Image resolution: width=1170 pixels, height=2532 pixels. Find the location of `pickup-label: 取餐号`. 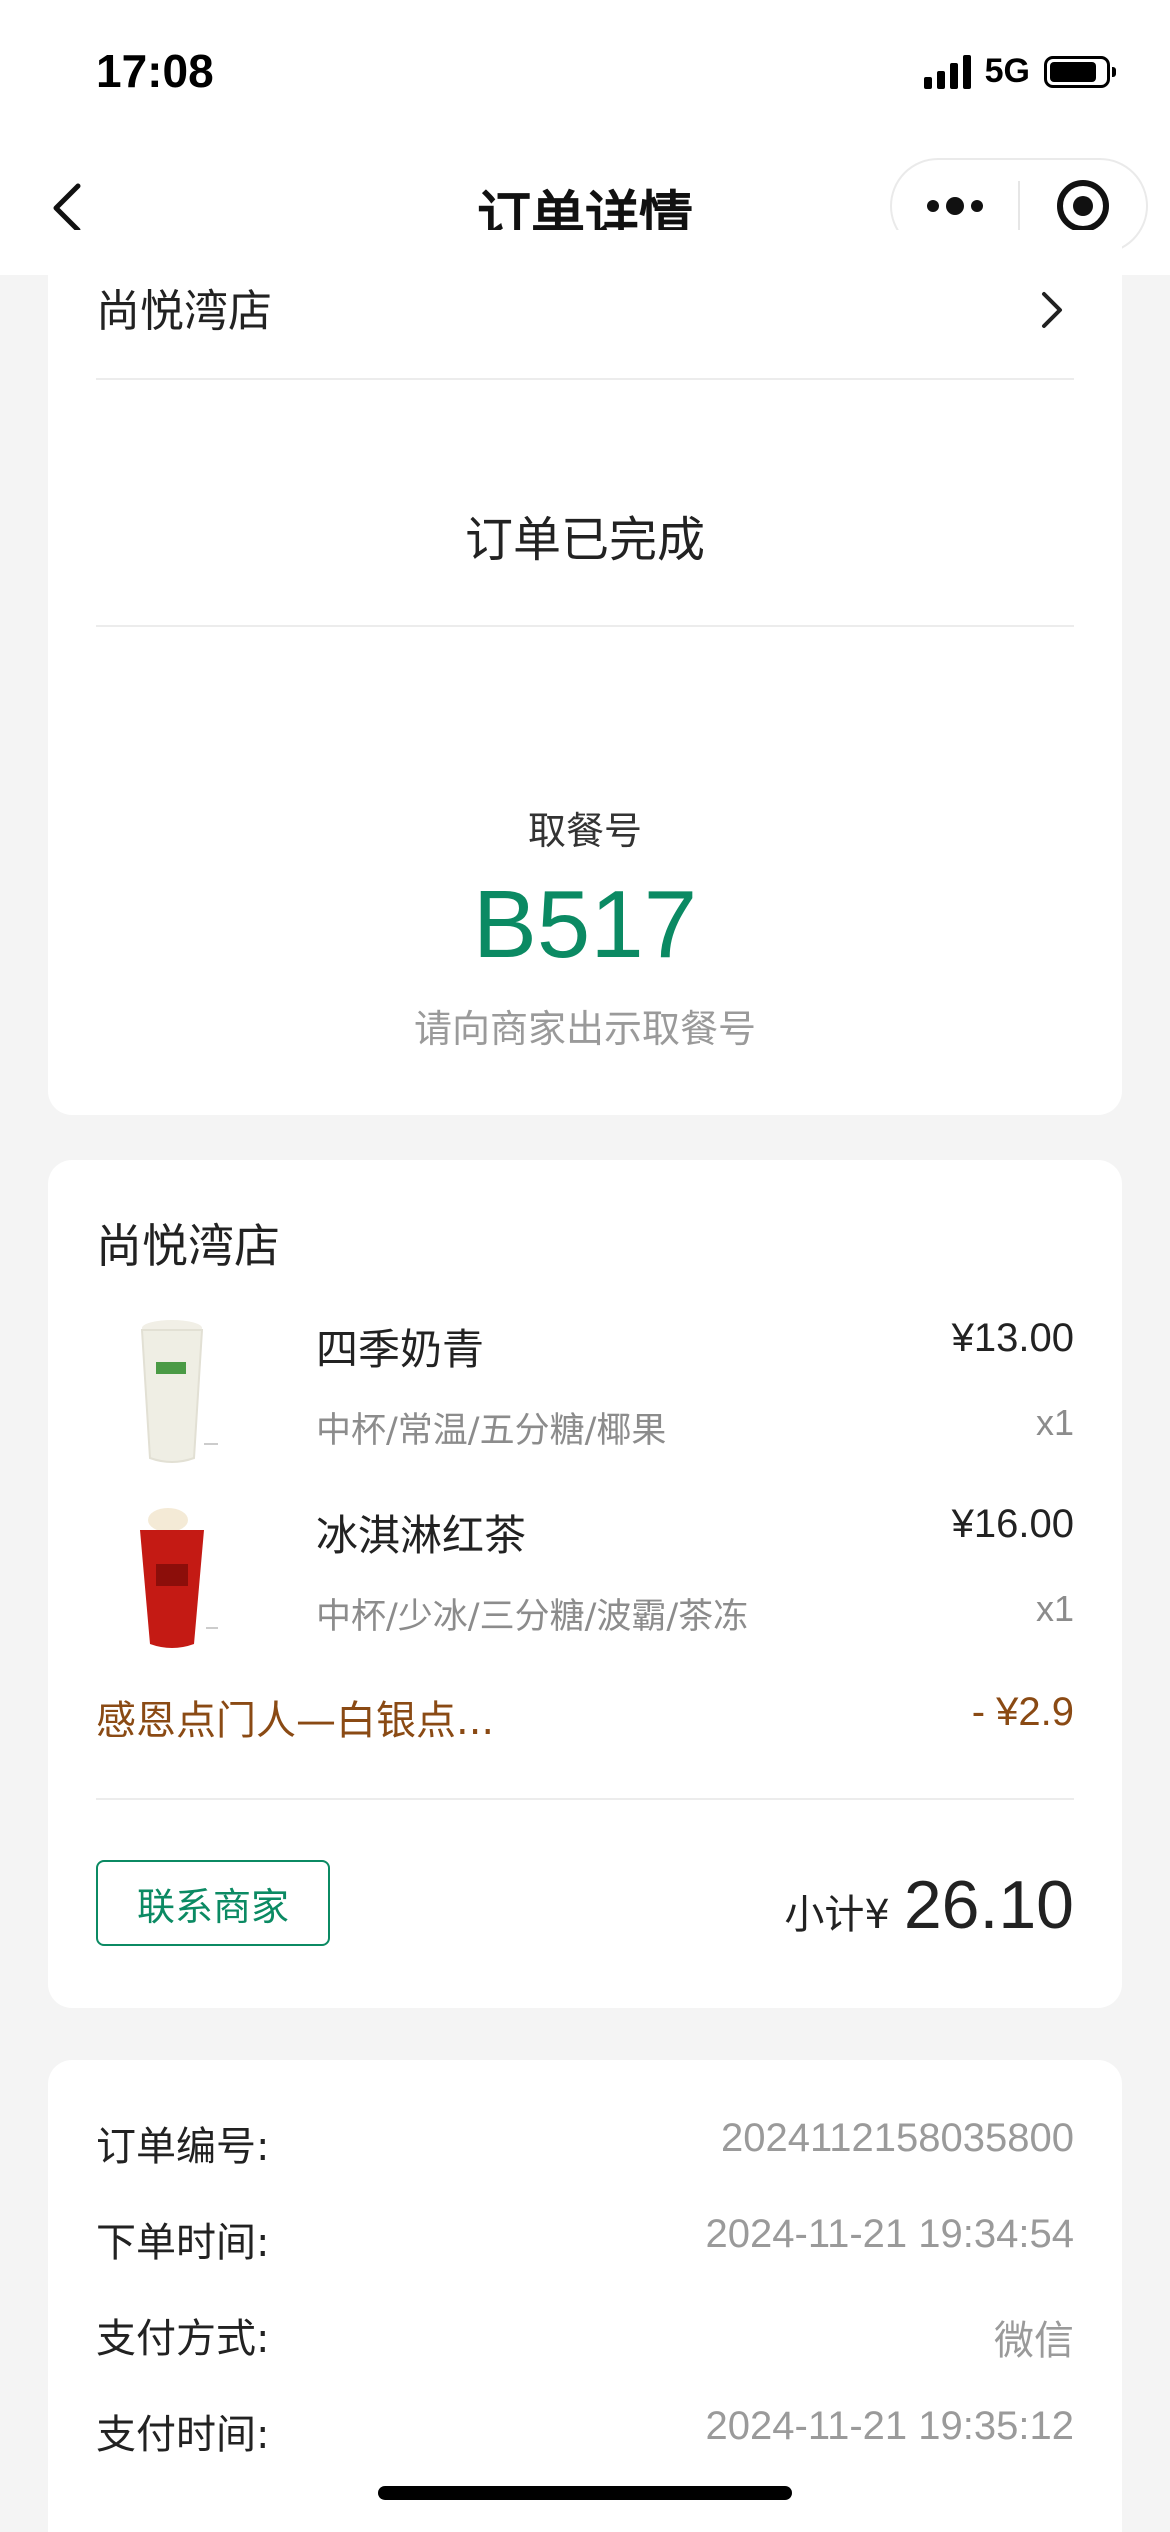

pickup-label: 取餐号 is located at coordinates (584, 831).